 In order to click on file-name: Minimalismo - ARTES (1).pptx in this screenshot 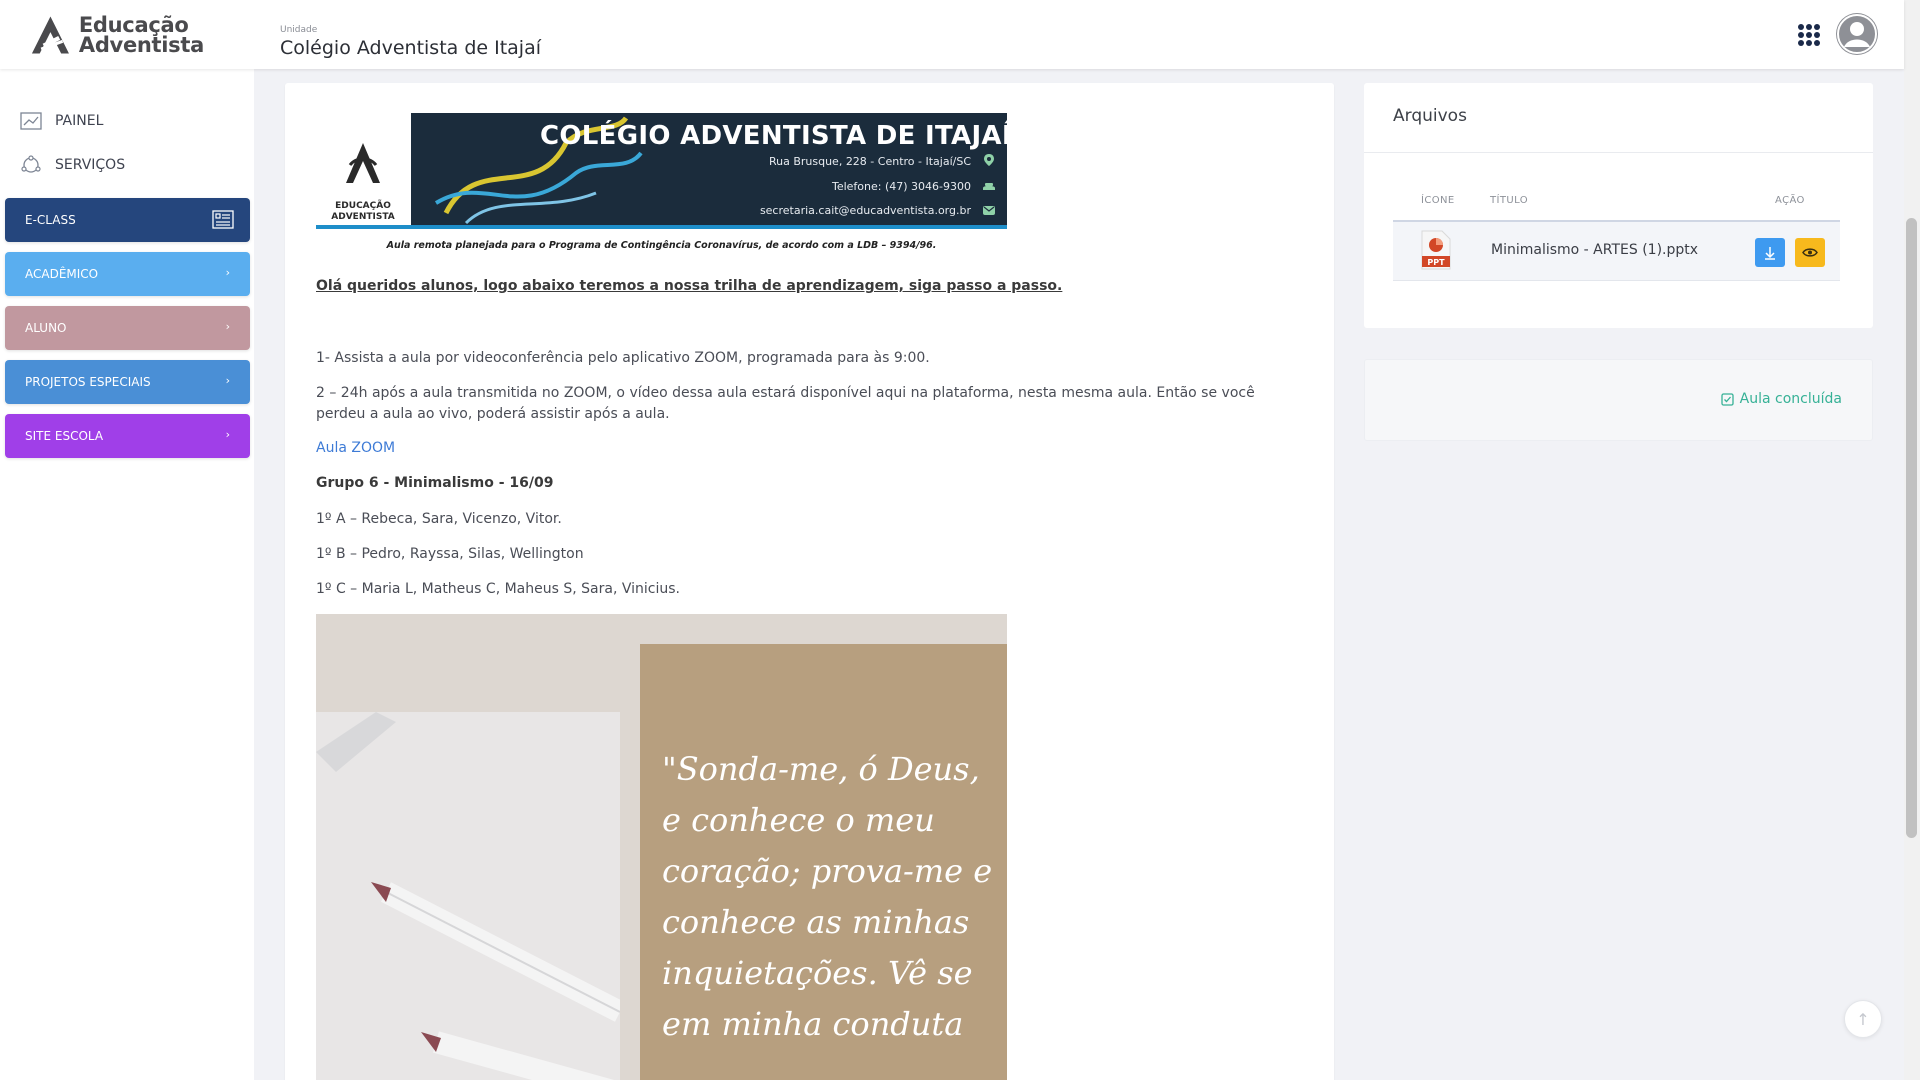, I will do `click(1594, 250)`.